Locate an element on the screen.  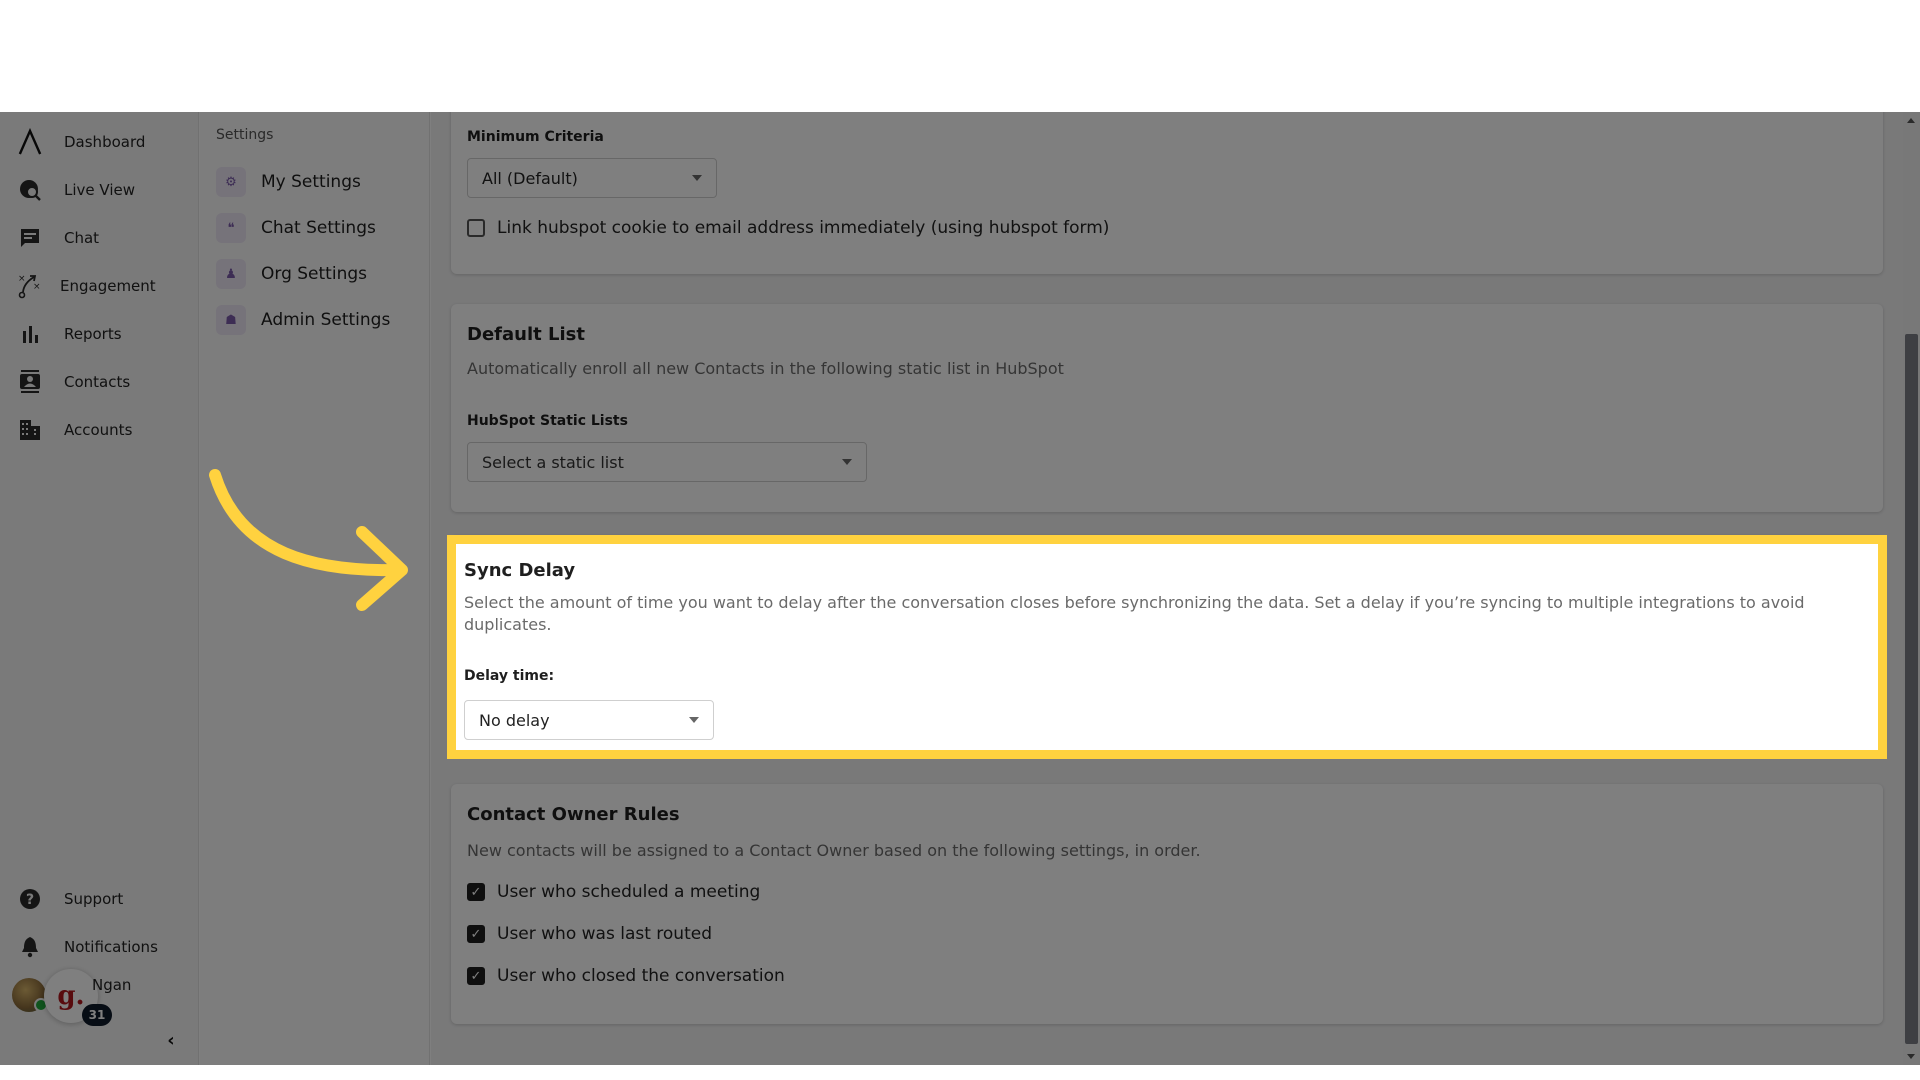
select-value: All (Default) is located at coordinates (530, 178).